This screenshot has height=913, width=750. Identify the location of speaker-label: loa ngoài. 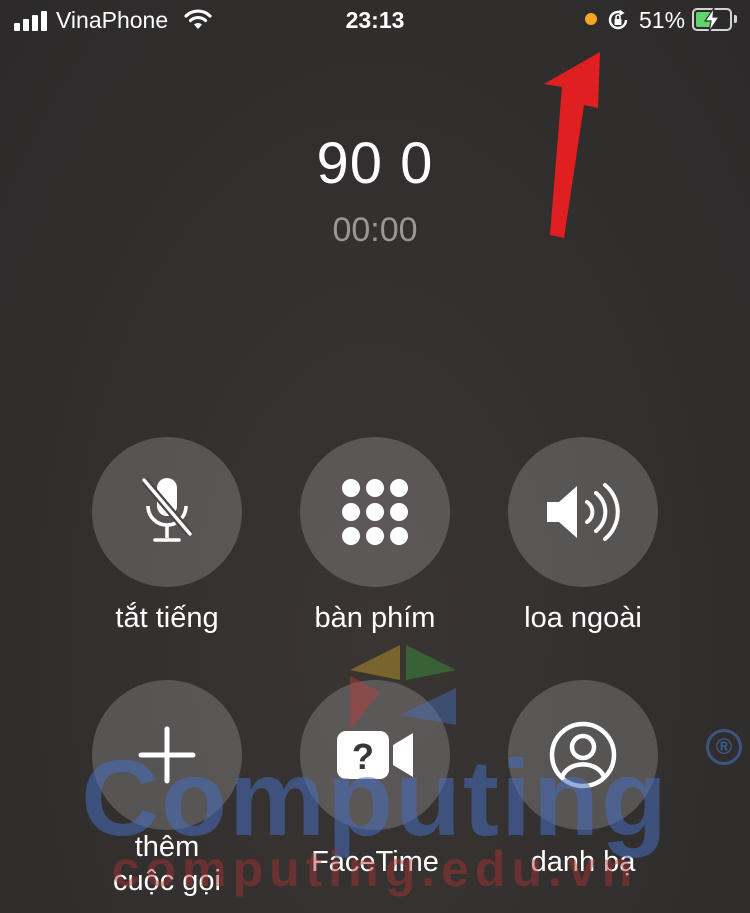
(583, 618).